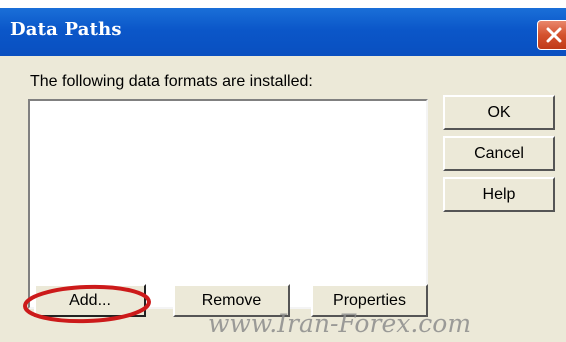  I want to click on ok-button-label: OK, so click(499, 112).